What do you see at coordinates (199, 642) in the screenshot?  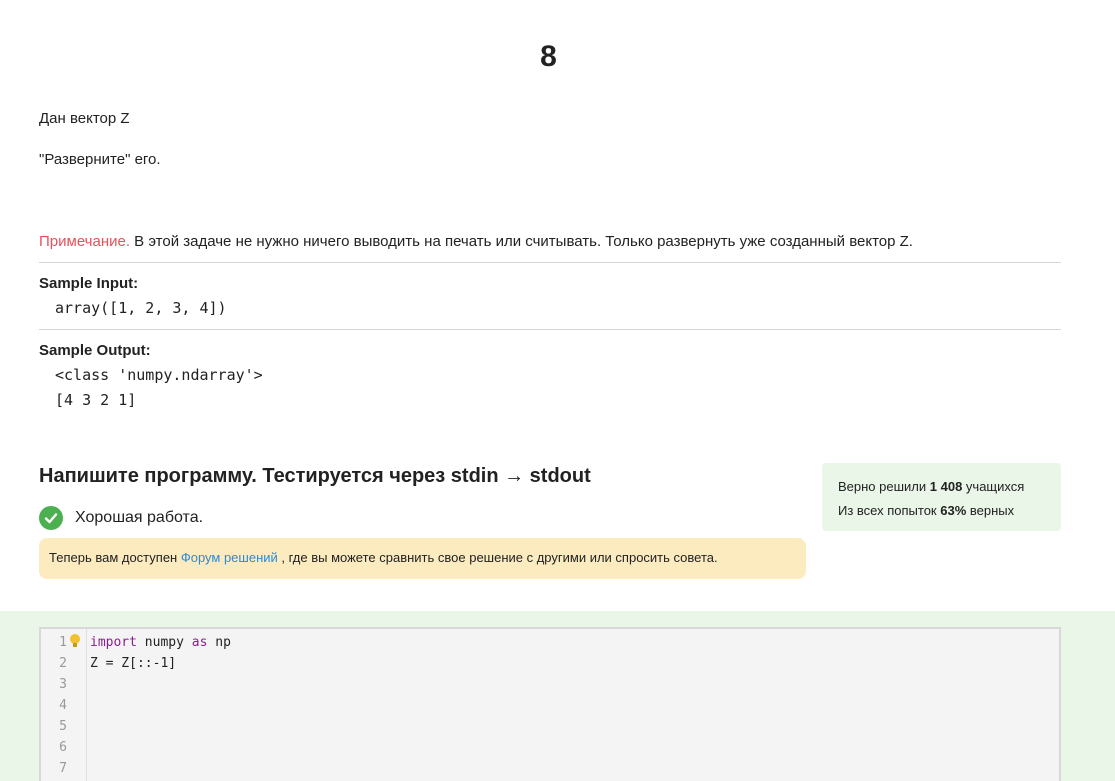 I see `code-keyword: as` at bounding box center [199, 642].